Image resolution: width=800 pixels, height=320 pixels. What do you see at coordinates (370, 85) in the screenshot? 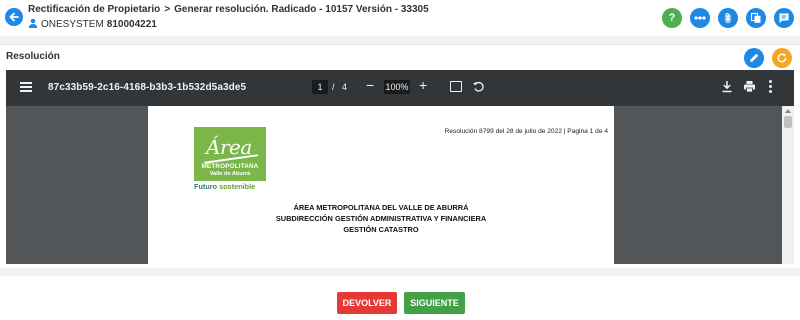
I see `zoom-out-button: −` at bounding box center [370, 85].